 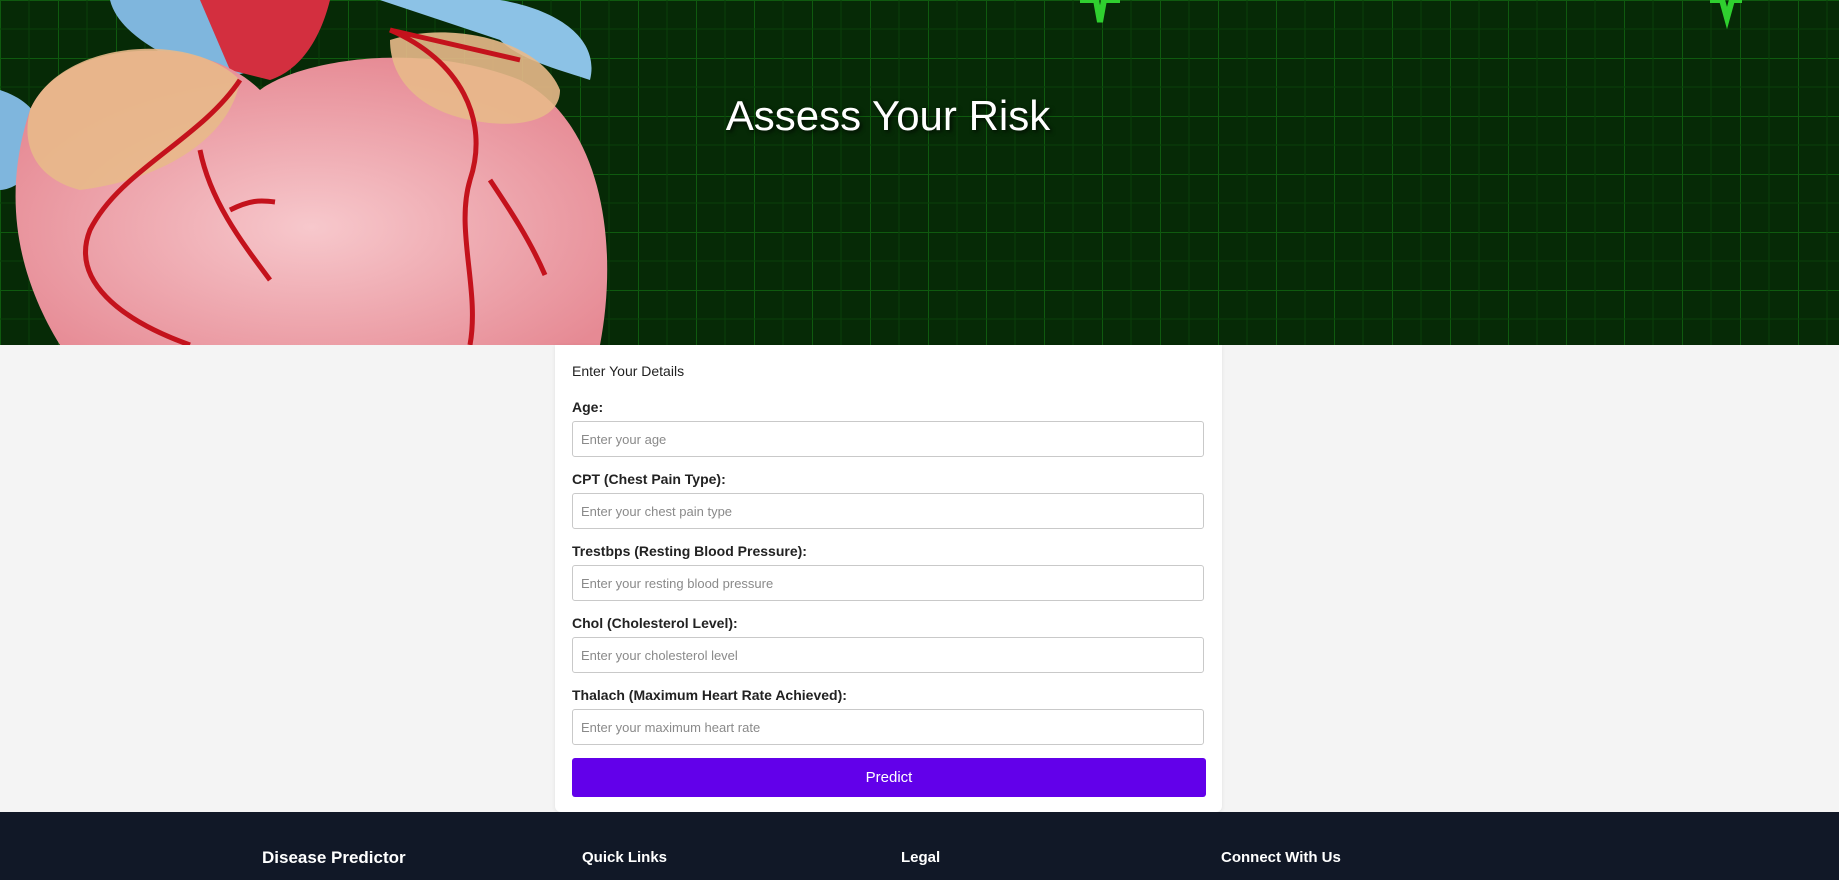 I want to click on predict-button: Predict, so click(x=889, y=777).